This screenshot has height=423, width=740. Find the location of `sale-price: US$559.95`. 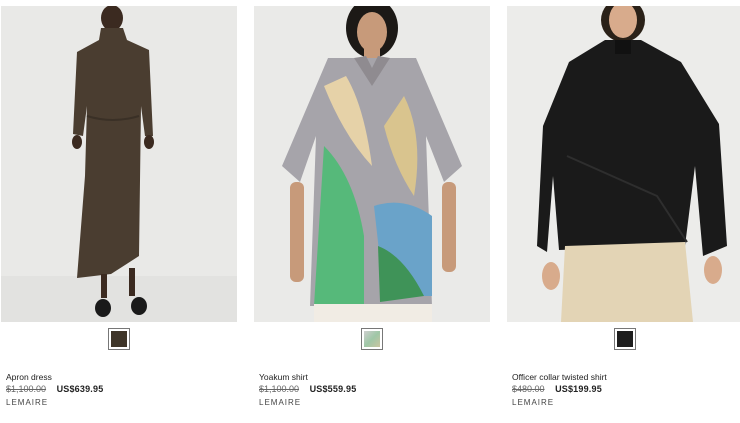

sale-price: US$559.95 is located at coordinates (333, 389).